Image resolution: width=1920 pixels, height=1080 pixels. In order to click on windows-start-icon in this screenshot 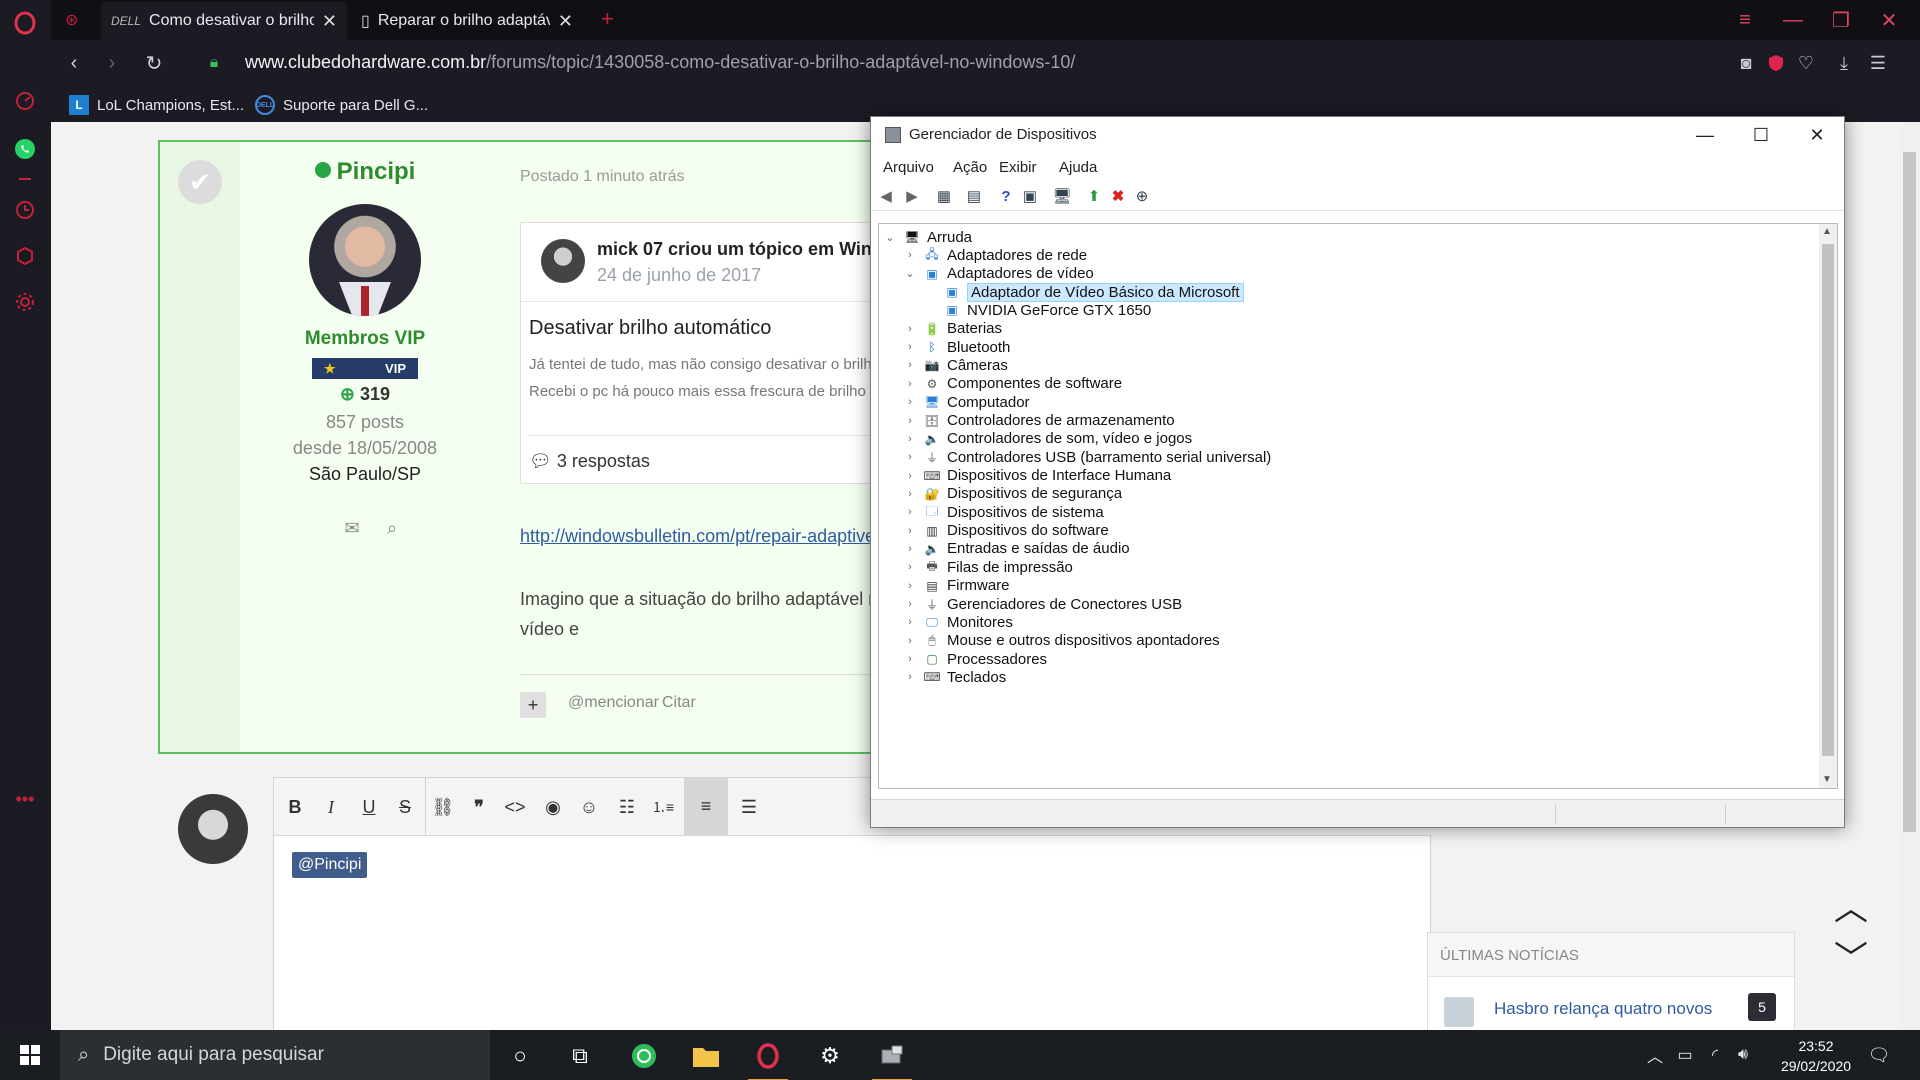, I will do `click(30, 1055)`.